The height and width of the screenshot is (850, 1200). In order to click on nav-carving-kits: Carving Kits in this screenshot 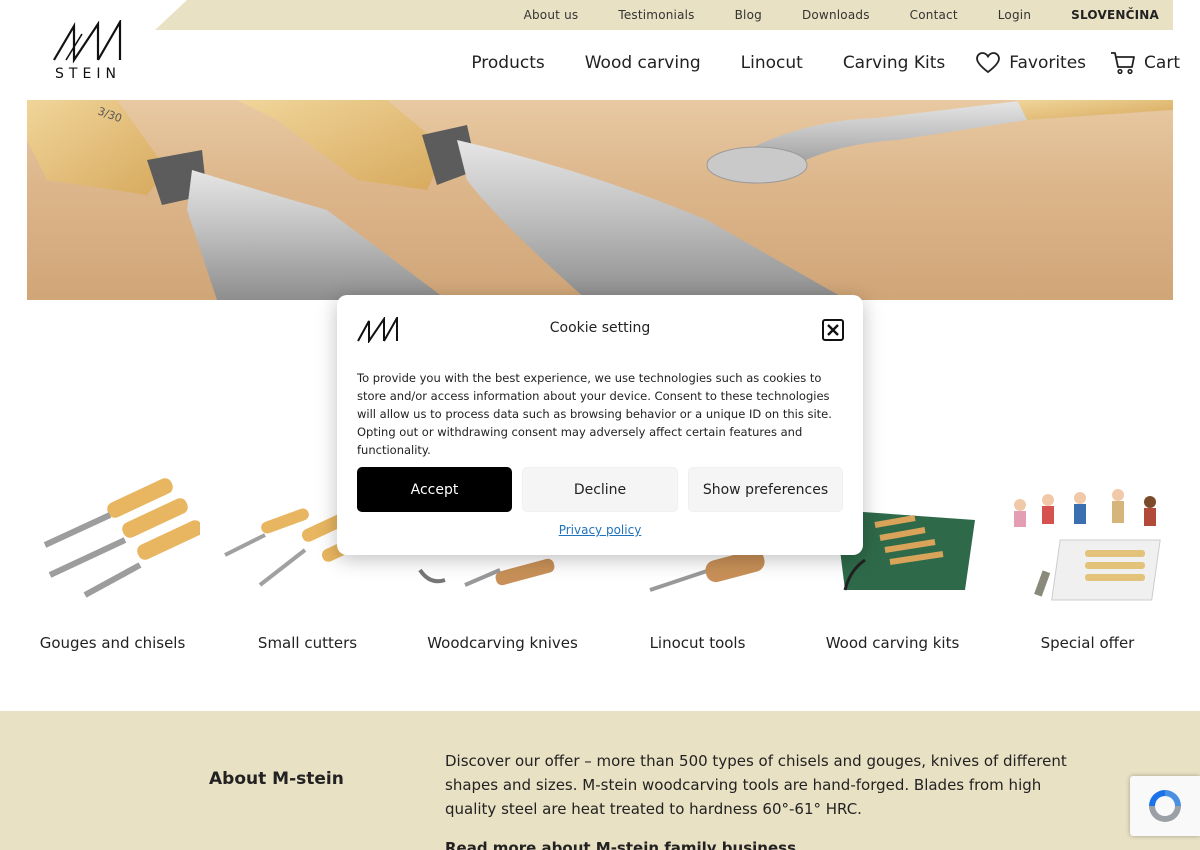, I will do `click(894, 63)`.